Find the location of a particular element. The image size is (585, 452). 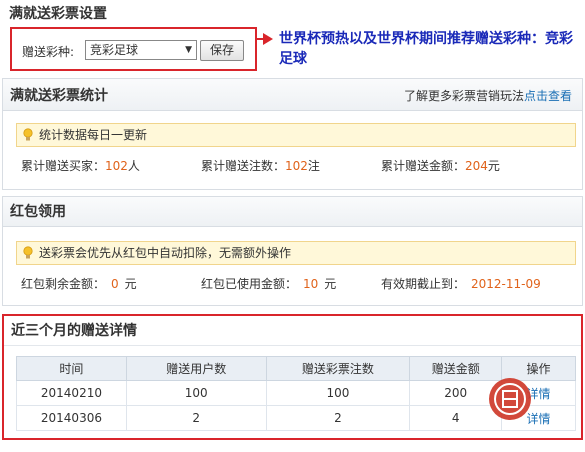

lottery-label: 赠送彩种: is located at coordinates (48, 52).